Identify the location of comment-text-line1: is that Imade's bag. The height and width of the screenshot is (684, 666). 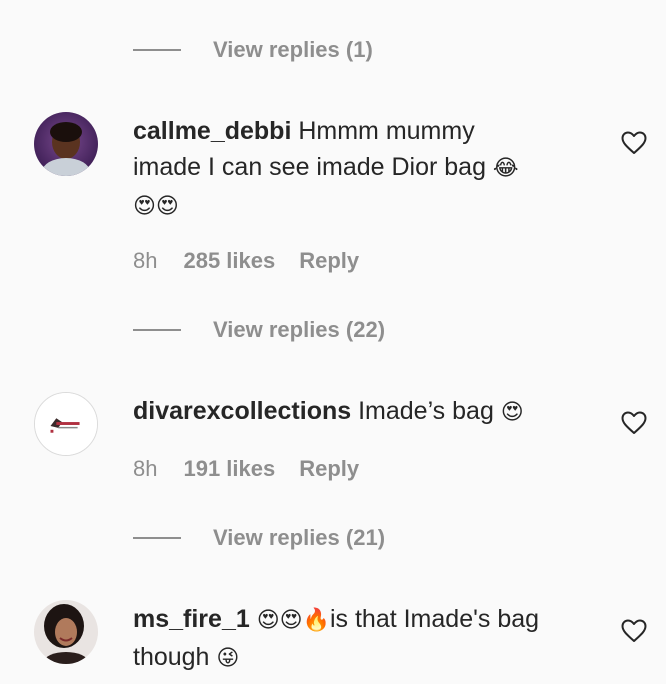
(434, 619).